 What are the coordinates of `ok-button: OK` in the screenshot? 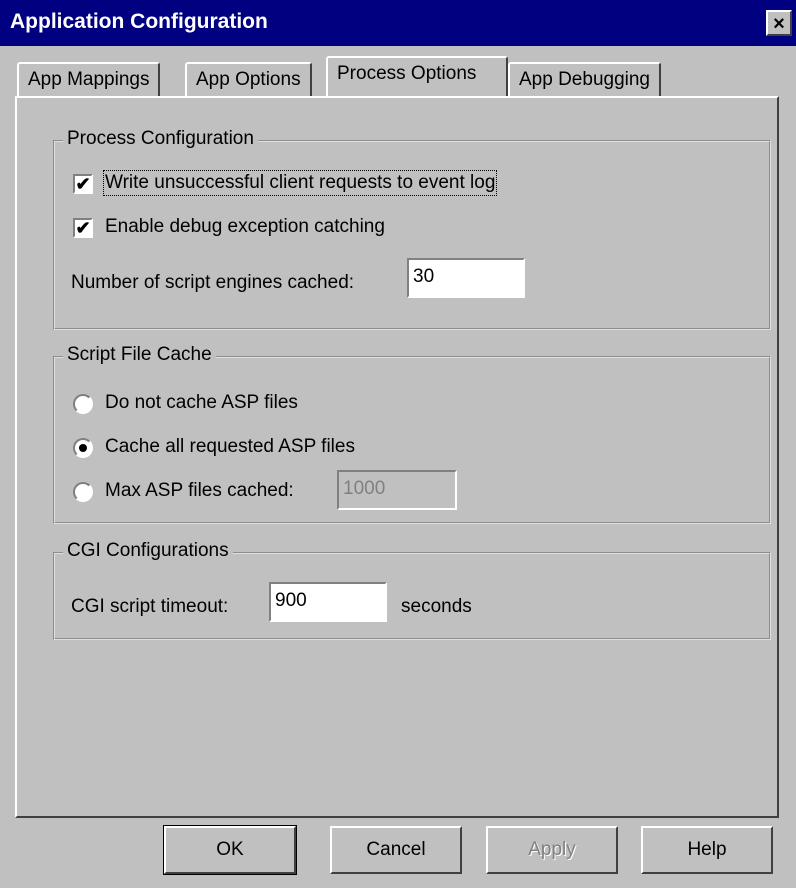 It's located at (230, 850).